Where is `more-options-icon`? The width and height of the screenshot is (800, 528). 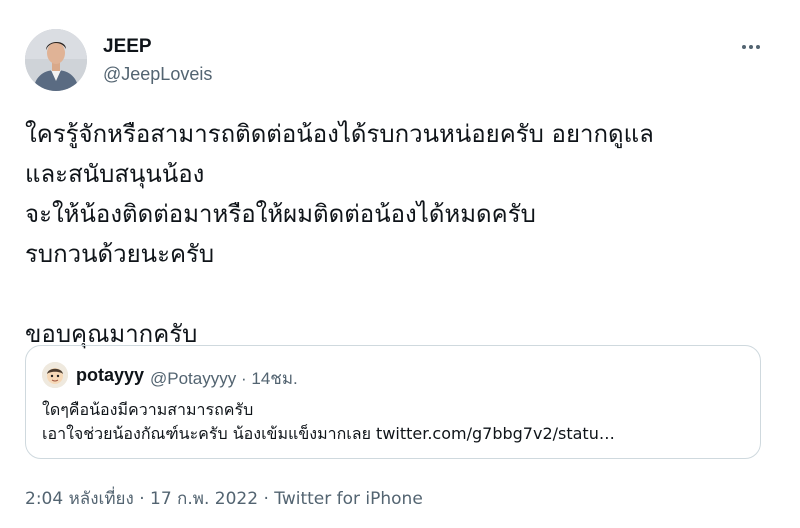 more-options-icon is located at coordinates (751, 47).